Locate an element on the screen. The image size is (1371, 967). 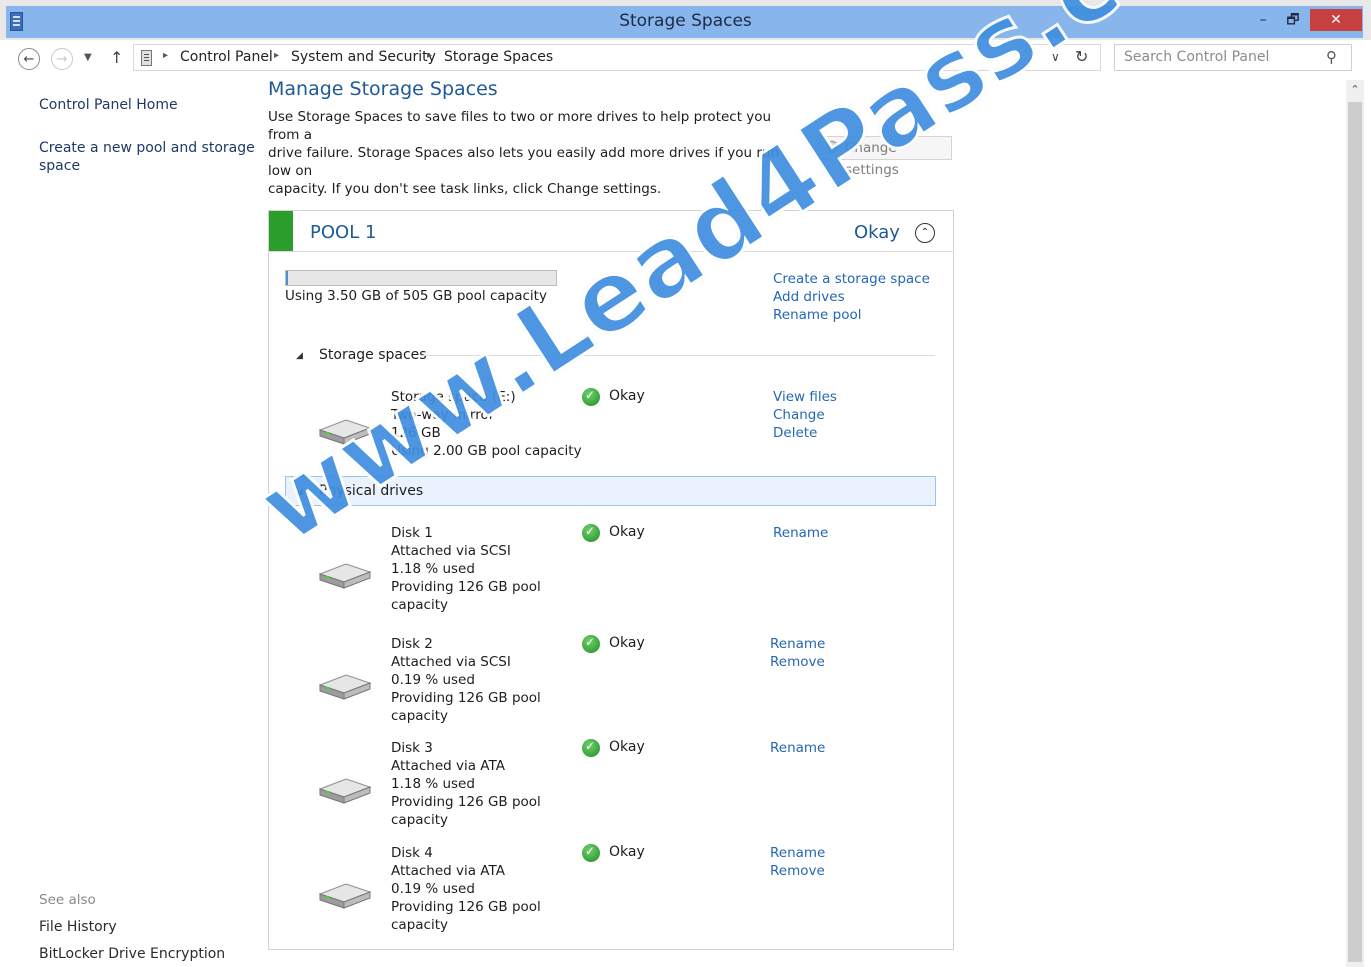
disk-name: Disk 2 is located at coordinates (412, 644).